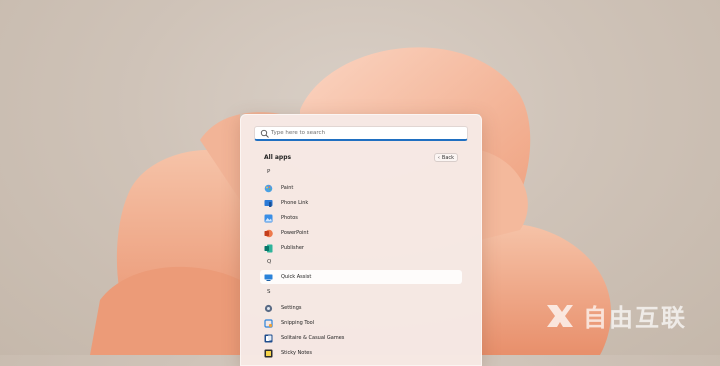 The height and width of the screenshot is (366, 720). What do you see at coordinates (361, 323) in the screenshot?
I see `app-item-snipping-tool: Snipping Tool` at bounding box center [361, 323].